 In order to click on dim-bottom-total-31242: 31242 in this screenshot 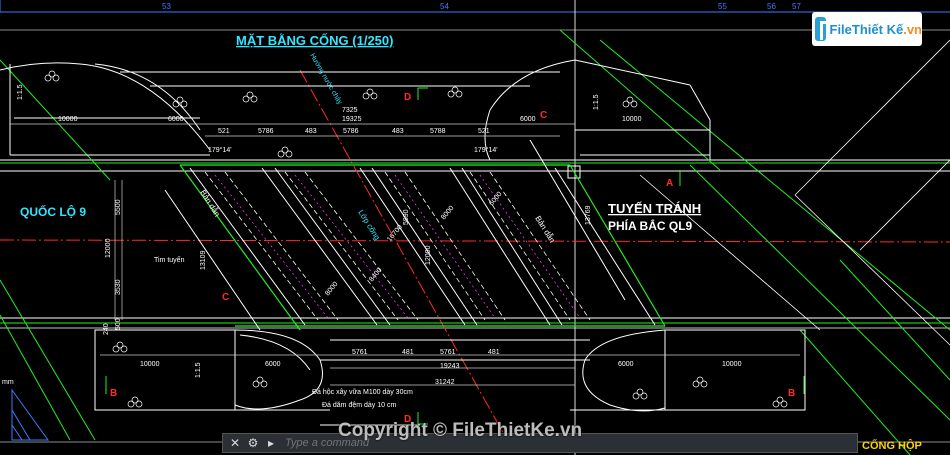, I will do `click(445, 382)`.